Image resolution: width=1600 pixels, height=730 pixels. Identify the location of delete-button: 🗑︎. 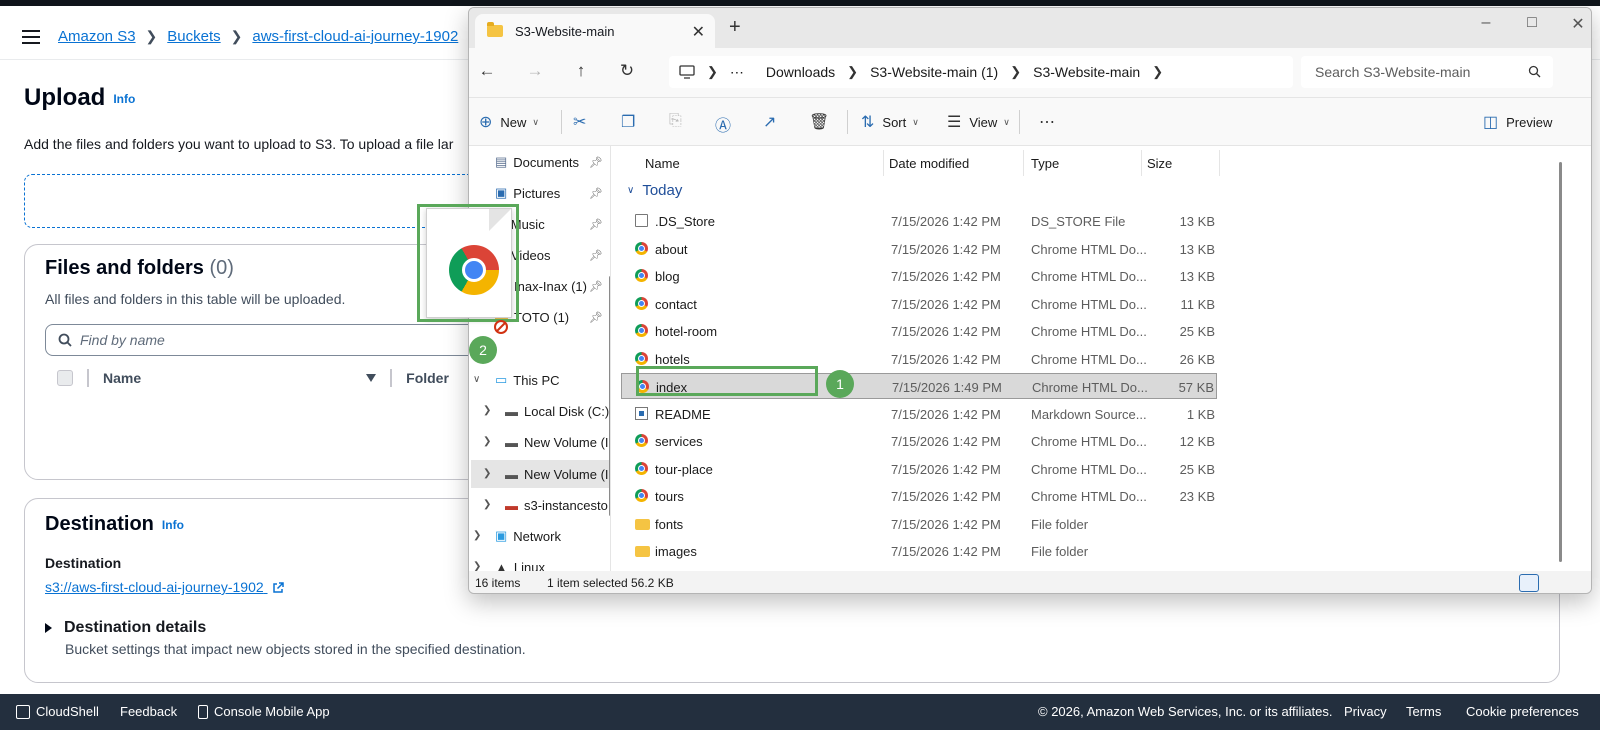
(823, 122).